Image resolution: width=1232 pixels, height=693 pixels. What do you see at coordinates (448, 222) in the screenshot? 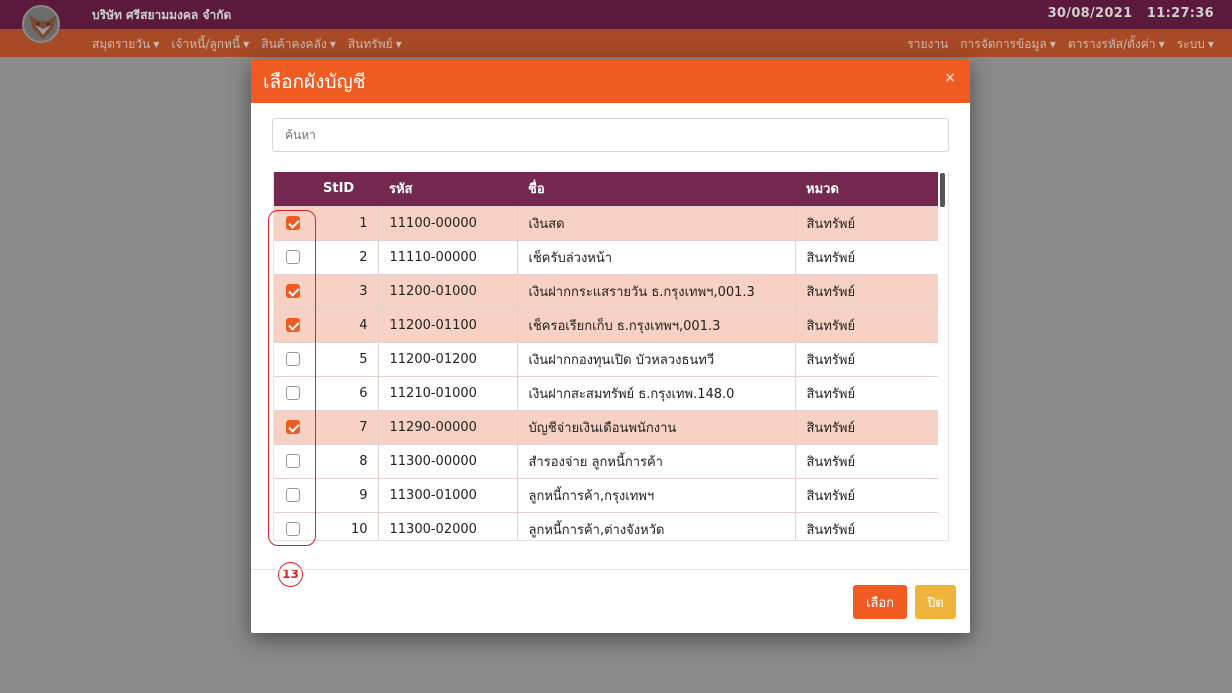
I see `cell-code: 11100-00000` at bounding box center [448, 222].